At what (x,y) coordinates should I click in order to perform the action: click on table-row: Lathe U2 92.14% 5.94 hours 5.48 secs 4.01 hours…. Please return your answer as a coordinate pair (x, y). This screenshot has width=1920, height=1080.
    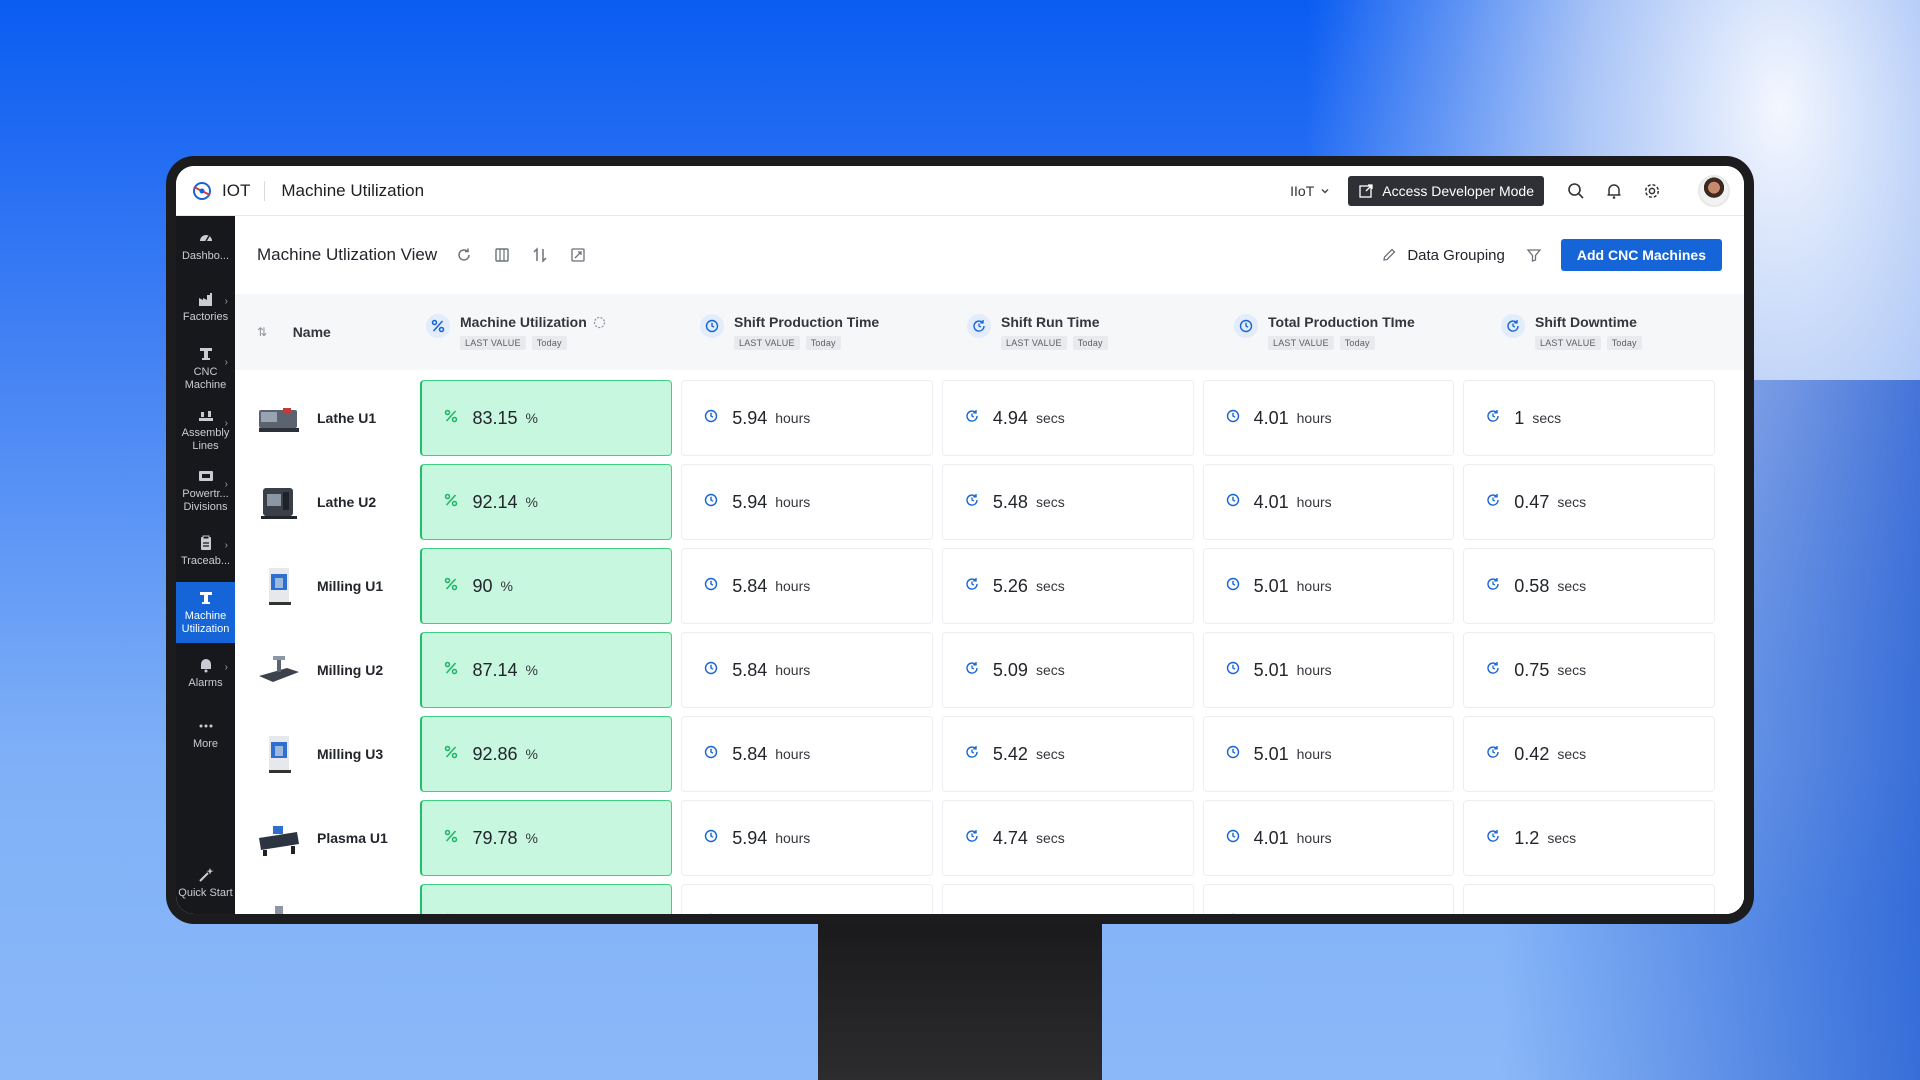
    Looking at the image, I should click on (990, 502).